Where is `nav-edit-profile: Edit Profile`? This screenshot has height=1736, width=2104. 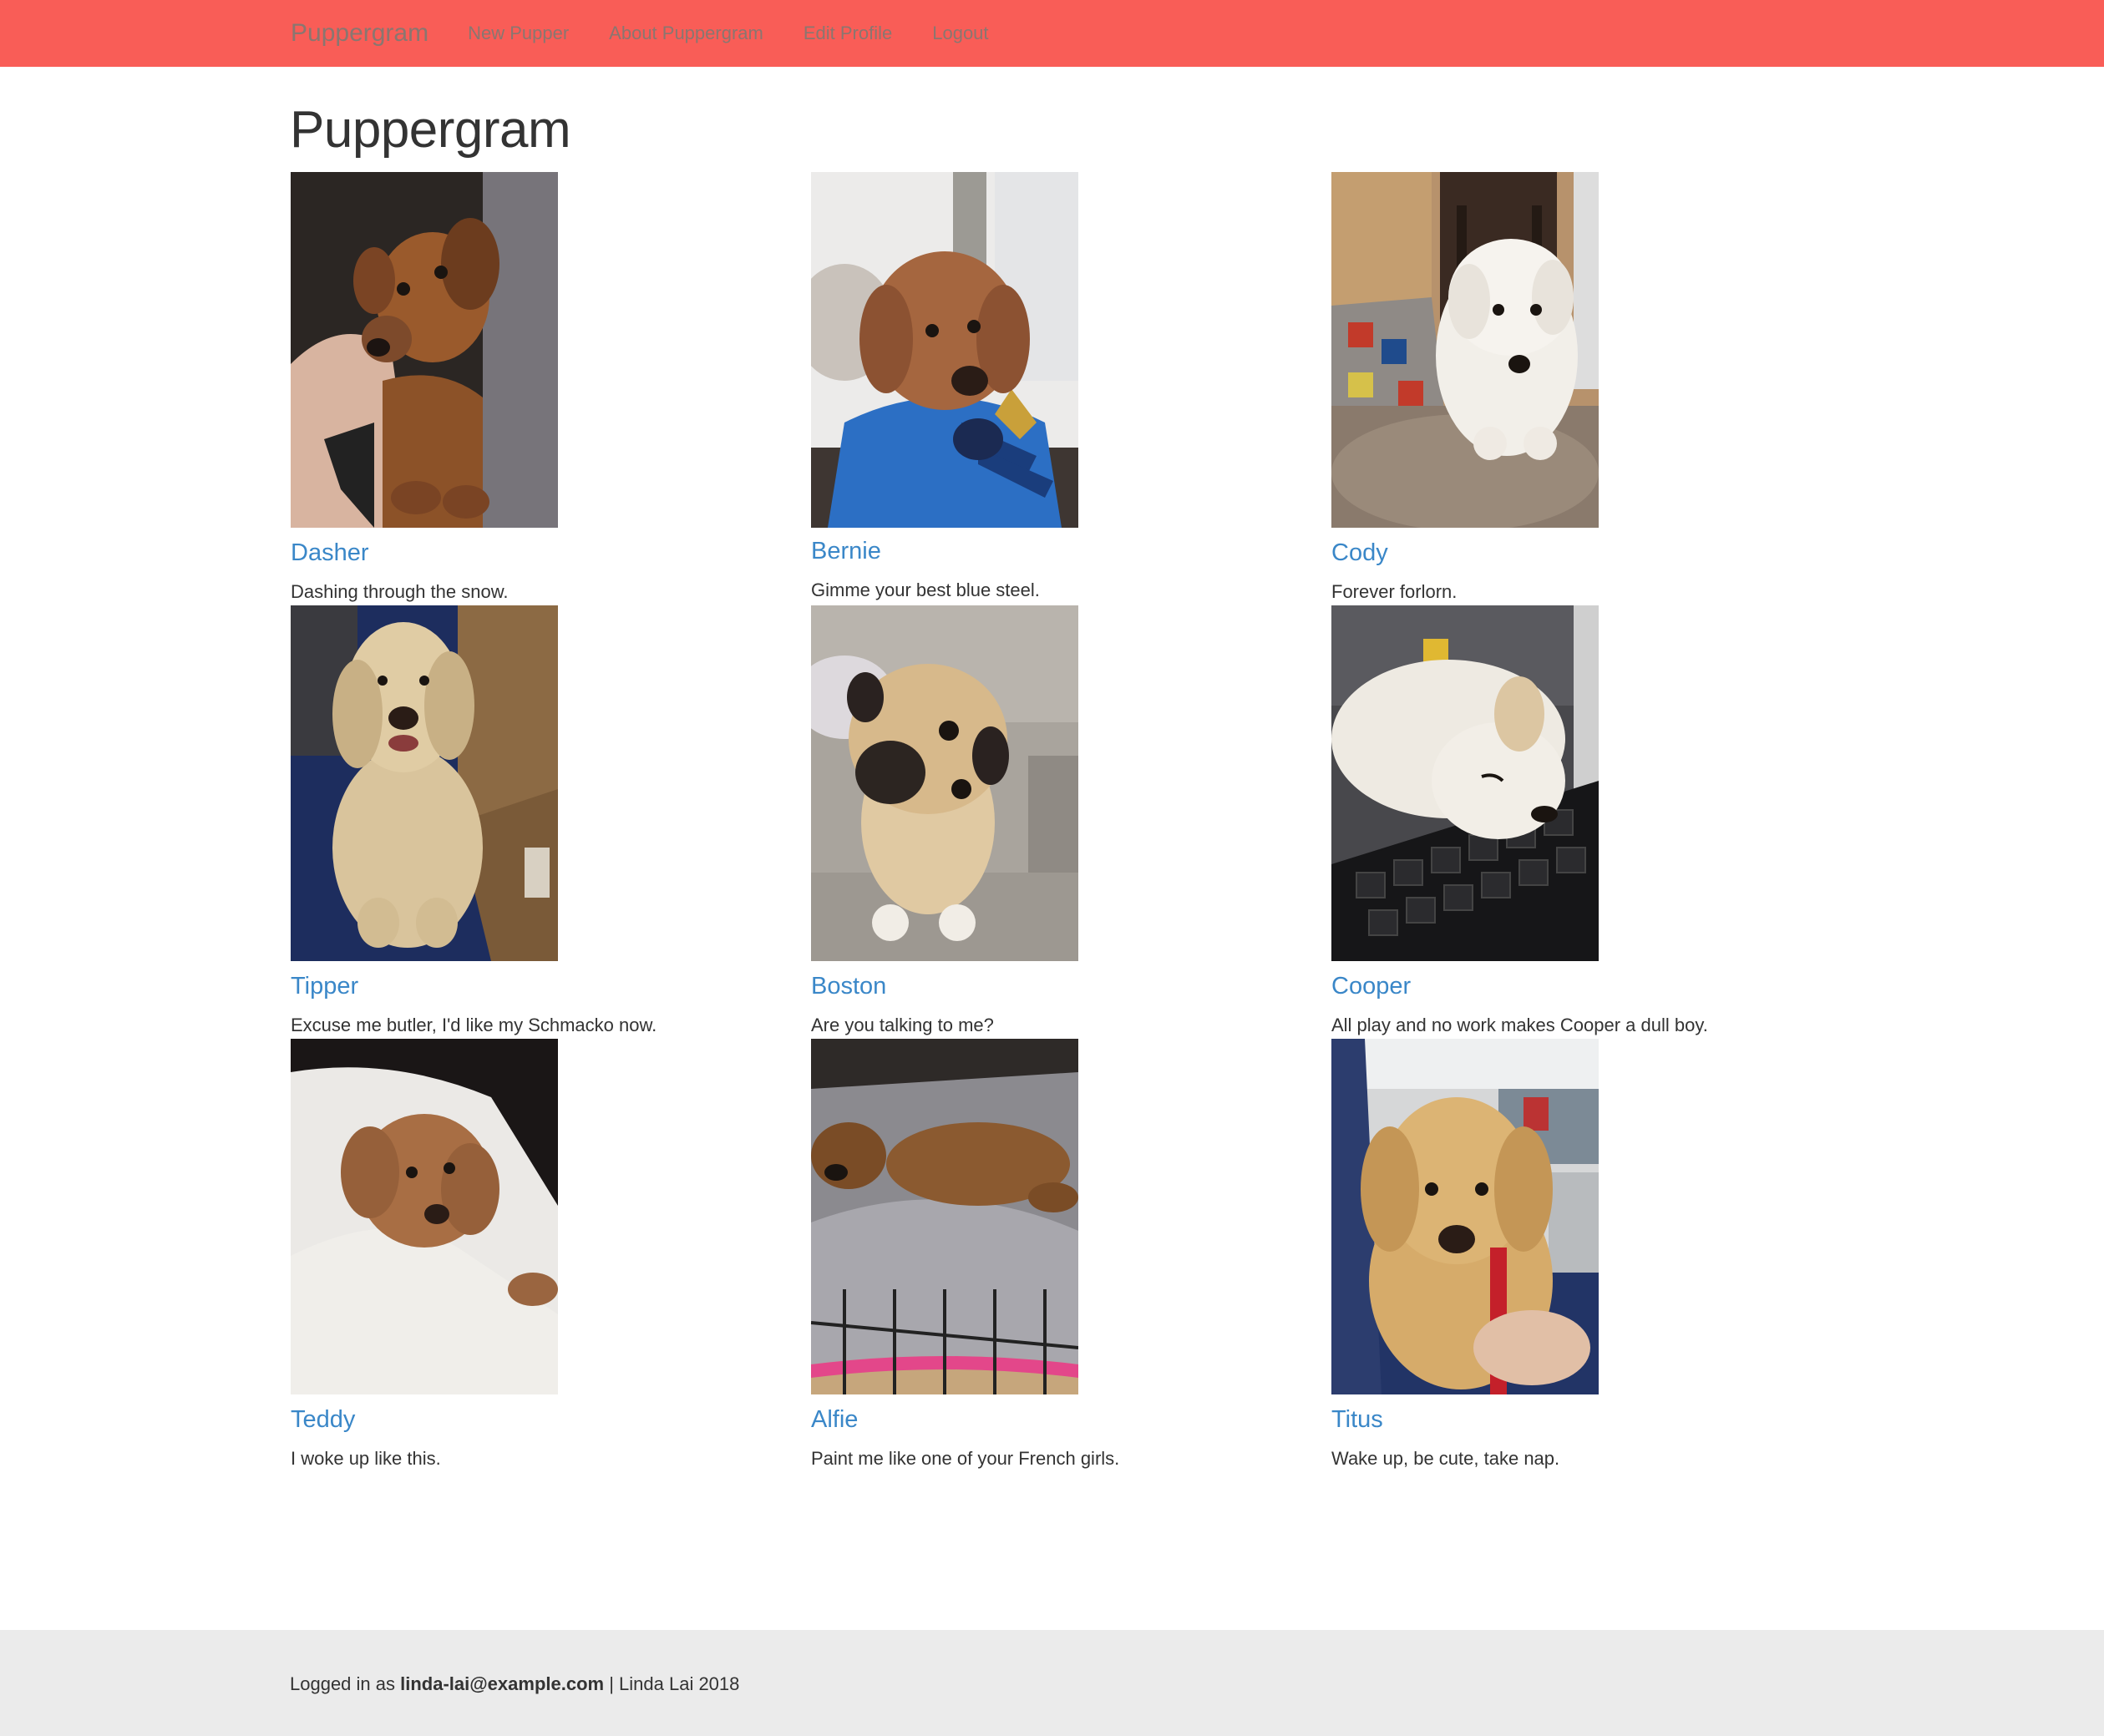
nav-edit-profile: Edit Profile is located at coordinates (848, 33).